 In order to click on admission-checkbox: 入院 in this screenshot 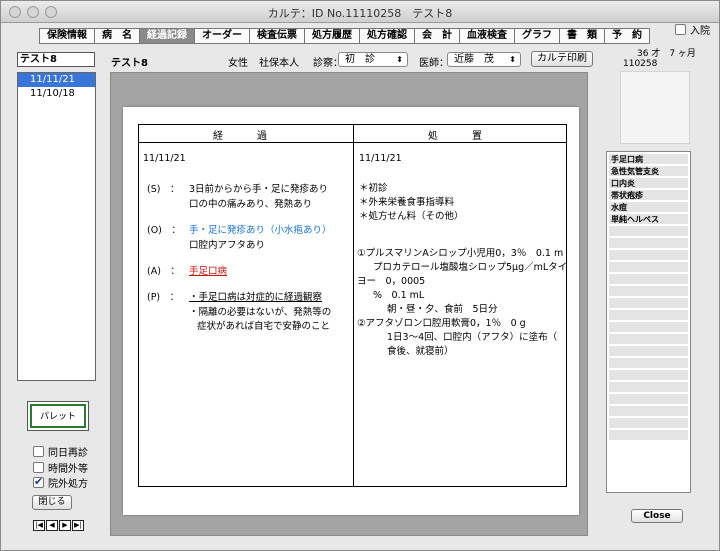, I will do `click(692, 29)`.